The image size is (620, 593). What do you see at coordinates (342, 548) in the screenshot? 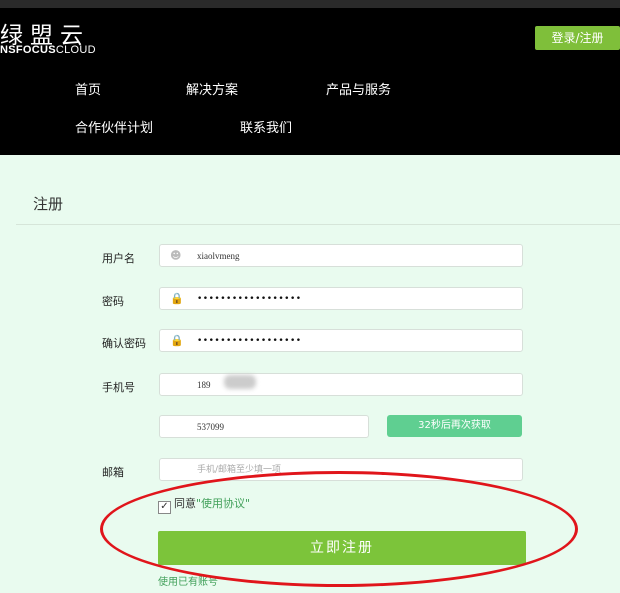
I see `register-now-button: 立即注册` at bounding box center [342, 548].